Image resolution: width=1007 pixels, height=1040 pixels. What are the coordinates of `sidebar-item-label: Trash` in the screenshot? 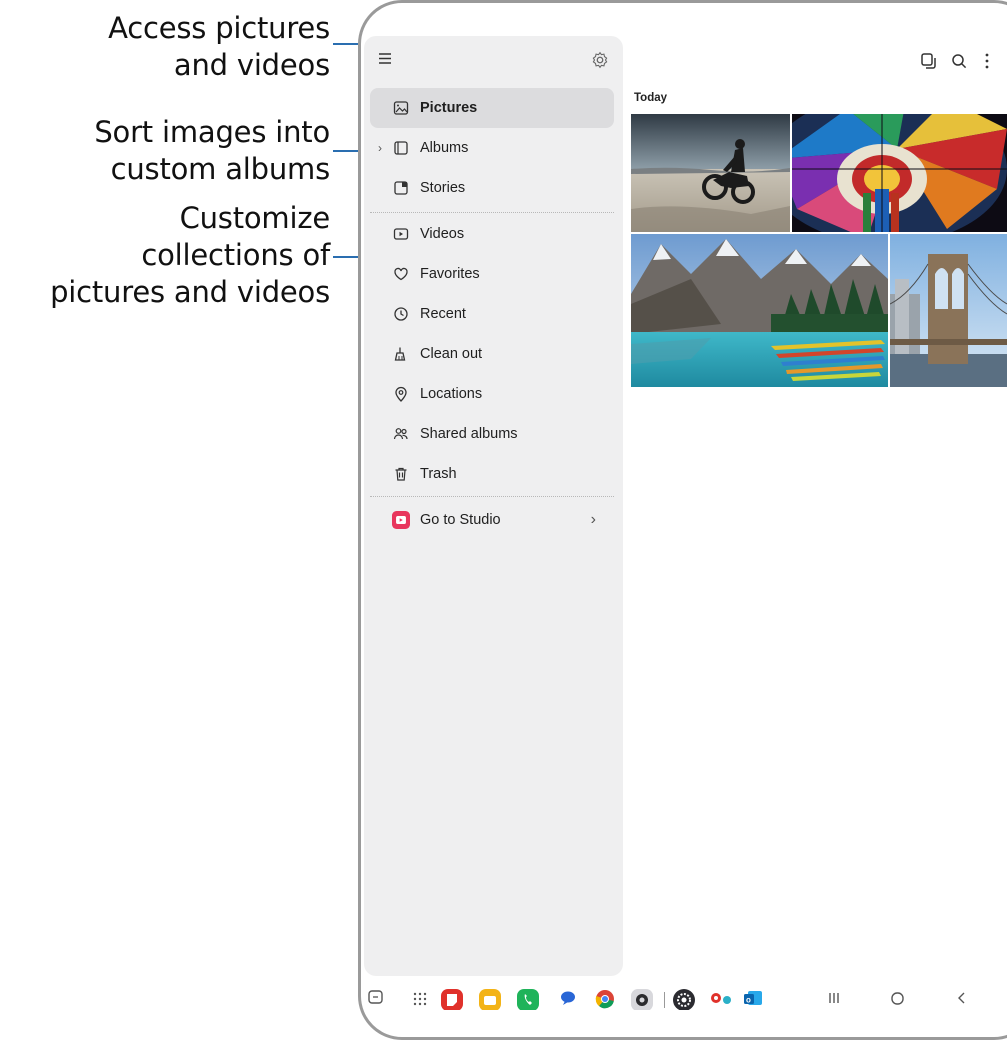 It's located at (438, 474).